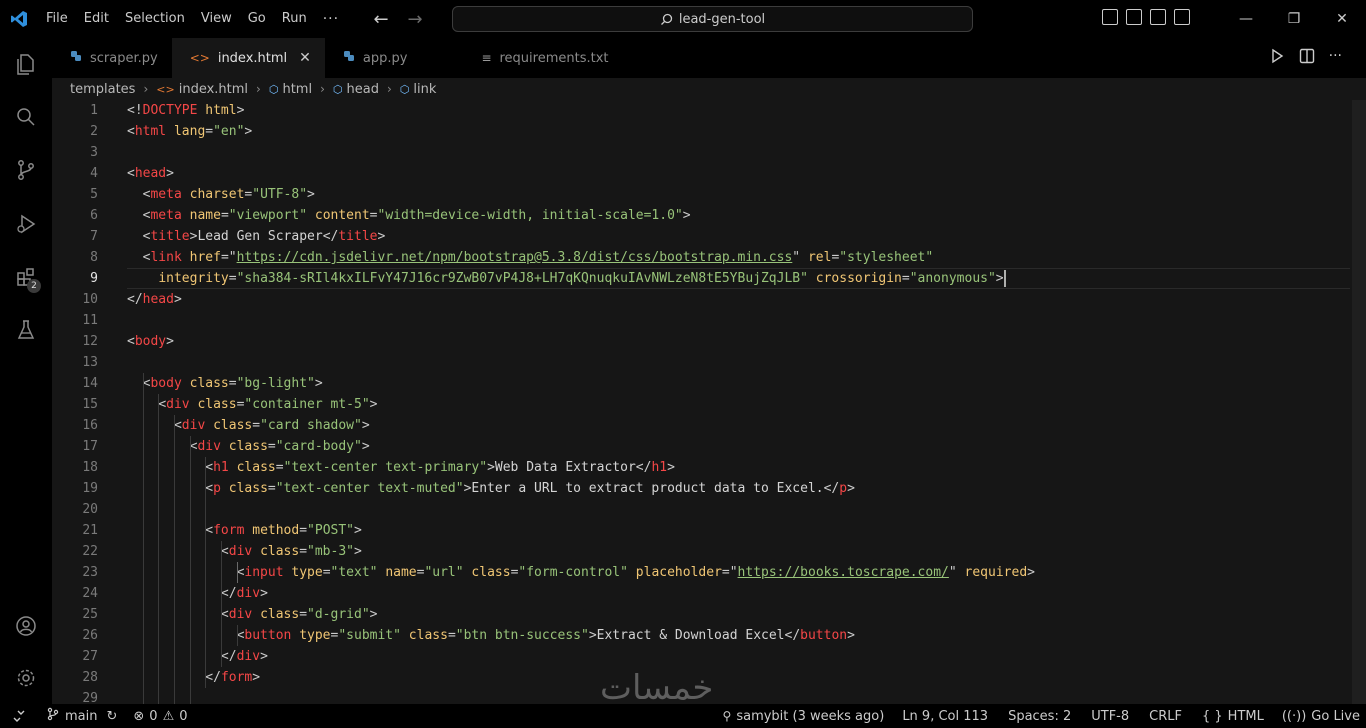  What do you see at coordinates (257, 19) in the screenshot?
I see `menu-go: Go` at bounding box center [257, 19].